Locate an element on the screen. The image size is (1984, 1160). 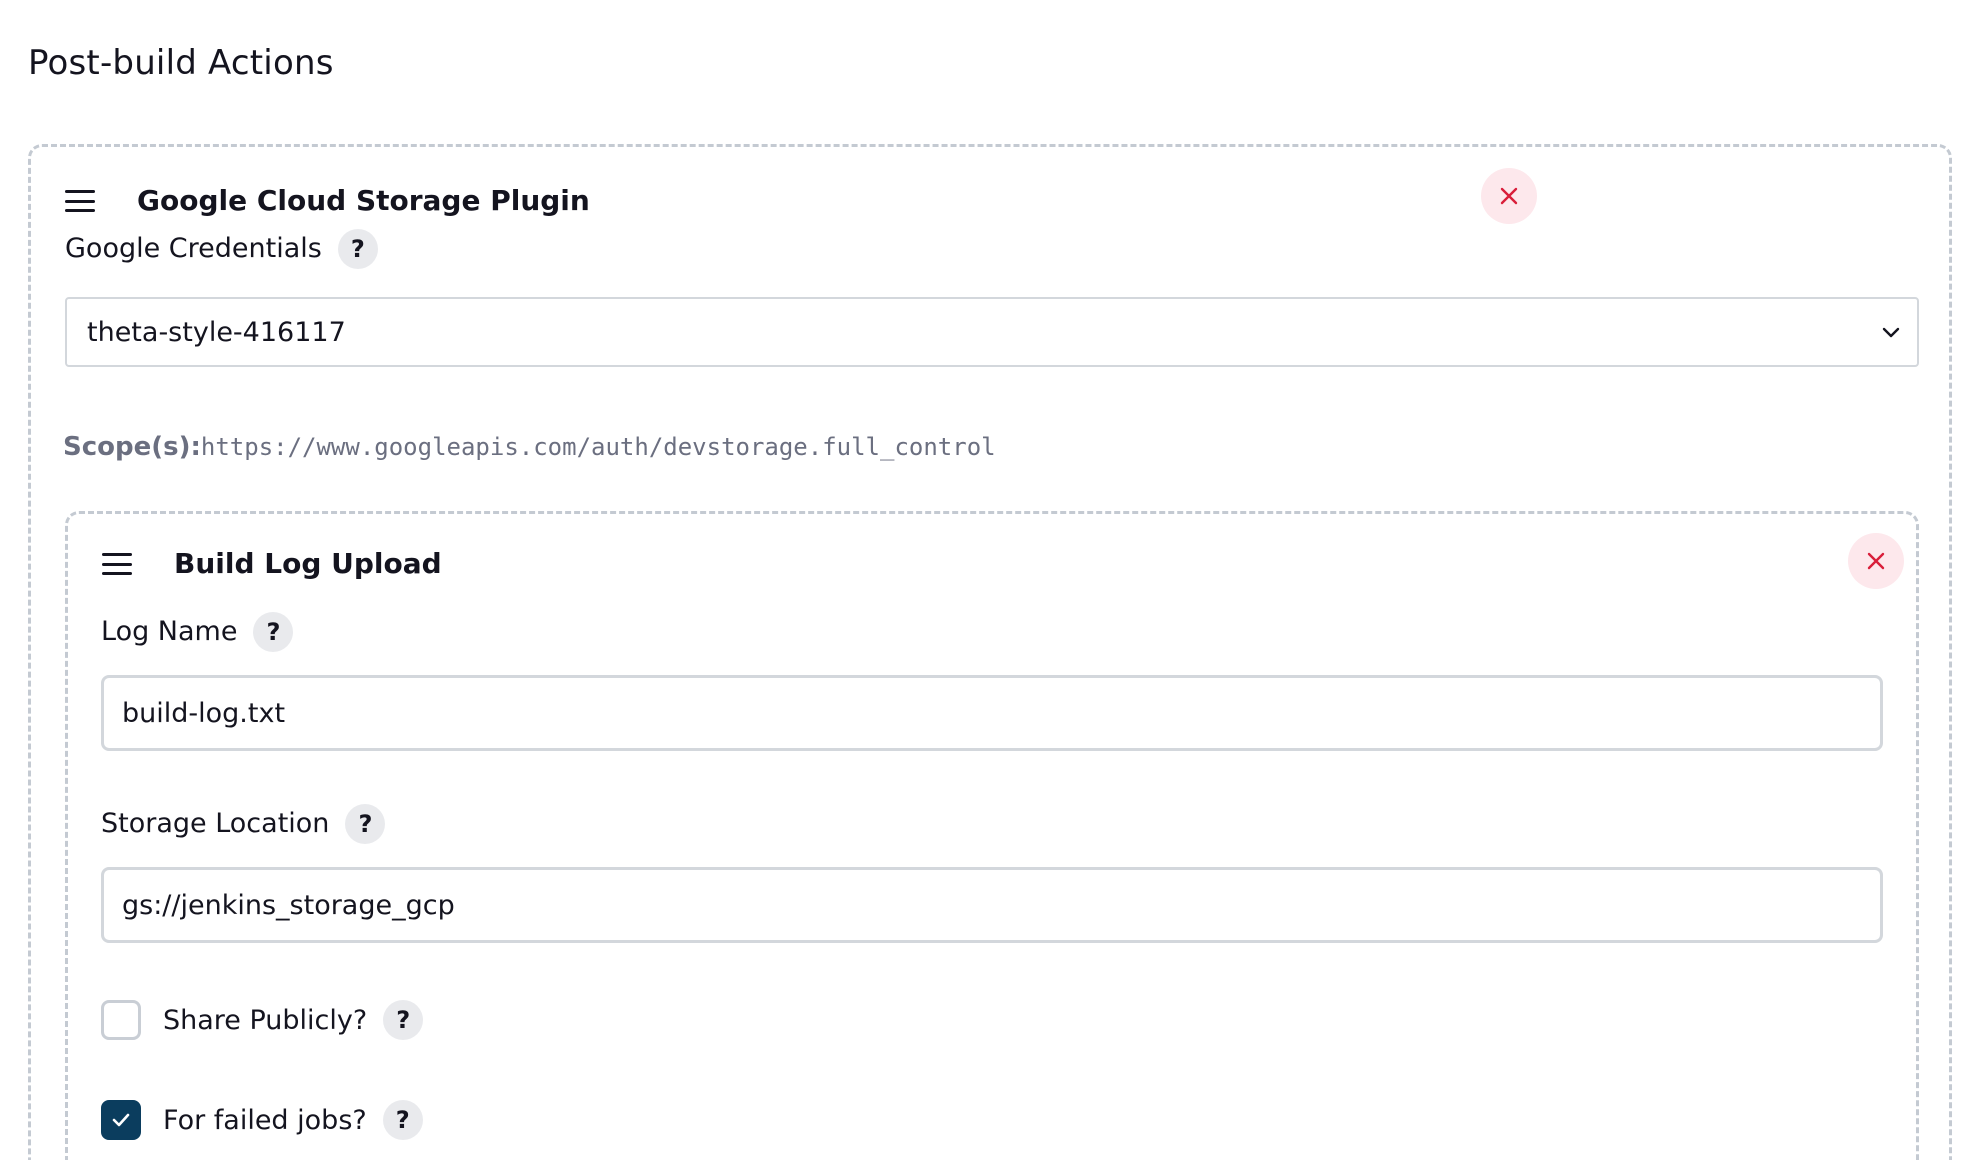
scope-label: Scope(s): is located at coordinates (132, 447).